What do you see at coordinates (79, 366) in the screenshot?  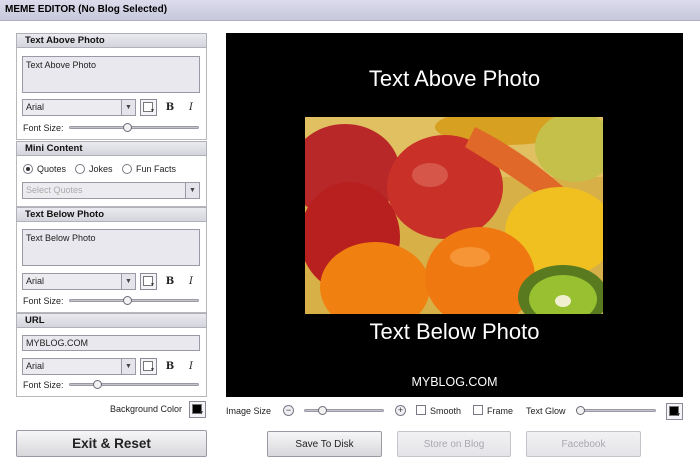 I see `url-font-select: Arial ▼` at bounding box center [79, 366].